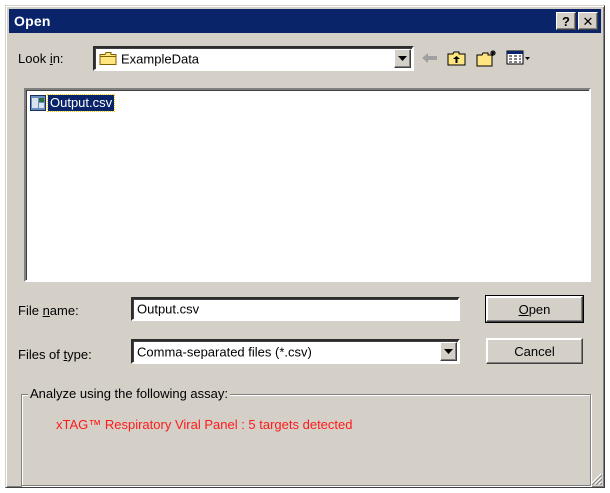 The width and height of the screenshot is (610, 493). Describe the element at coordinates (41, 58) in the screenshot. I see `look-in-label: Look in:` at that location.